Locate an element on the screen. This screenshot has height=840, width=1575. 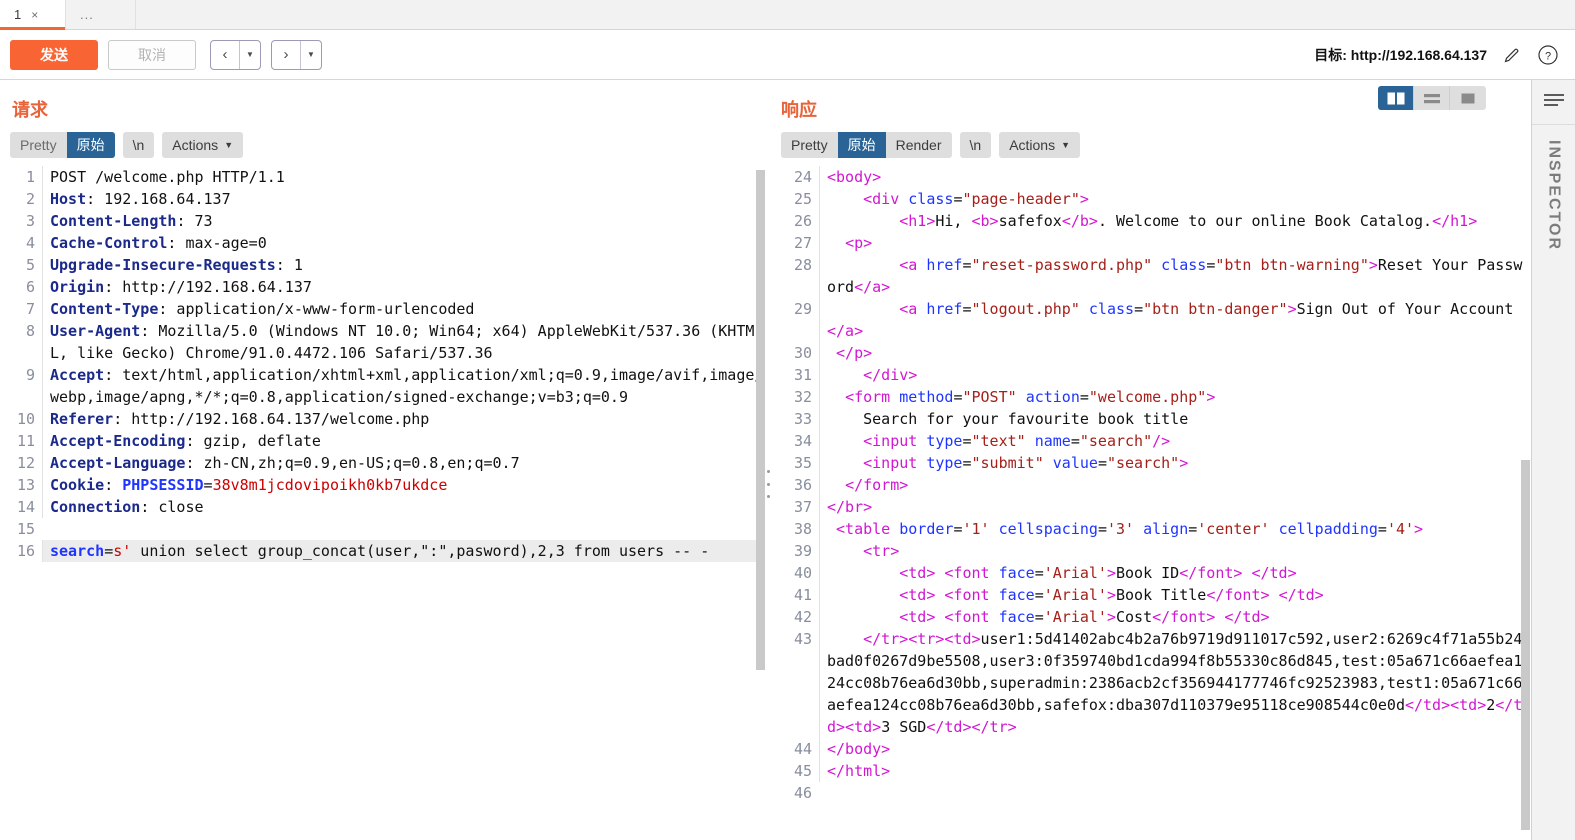
code-line-text: </p> is located at coordinates (1175, 353).